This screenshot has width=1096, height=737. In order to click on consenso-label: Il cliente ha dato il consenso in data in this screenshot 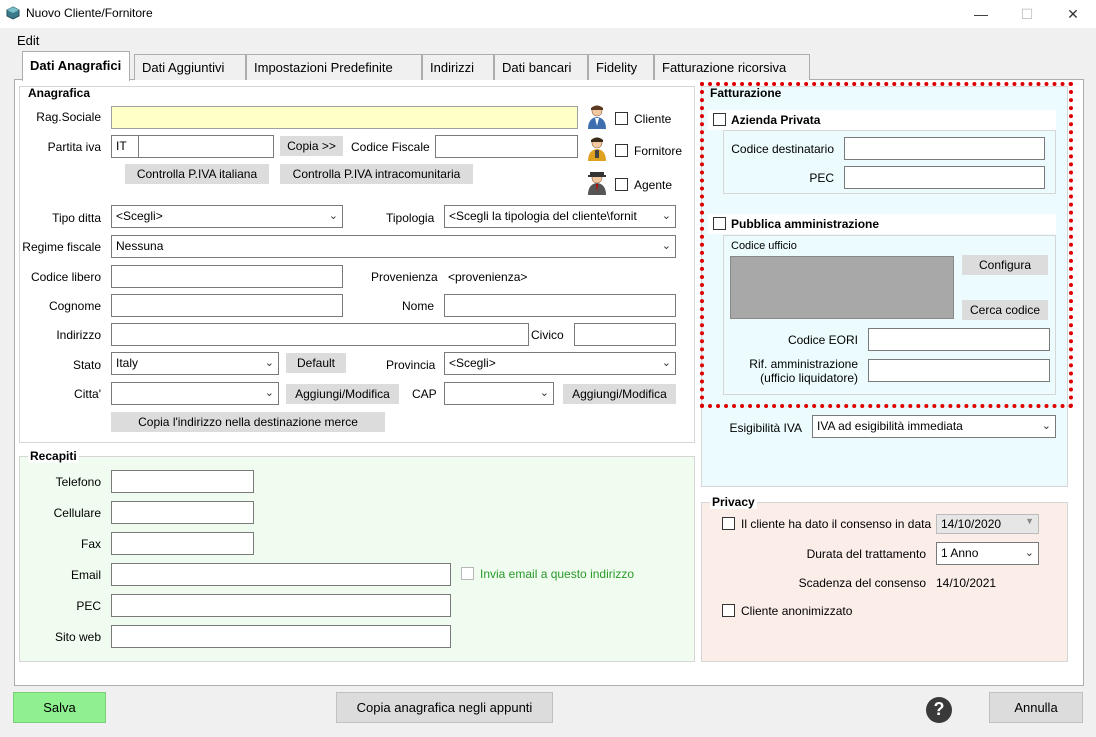, I will do `click(836, 524)`.